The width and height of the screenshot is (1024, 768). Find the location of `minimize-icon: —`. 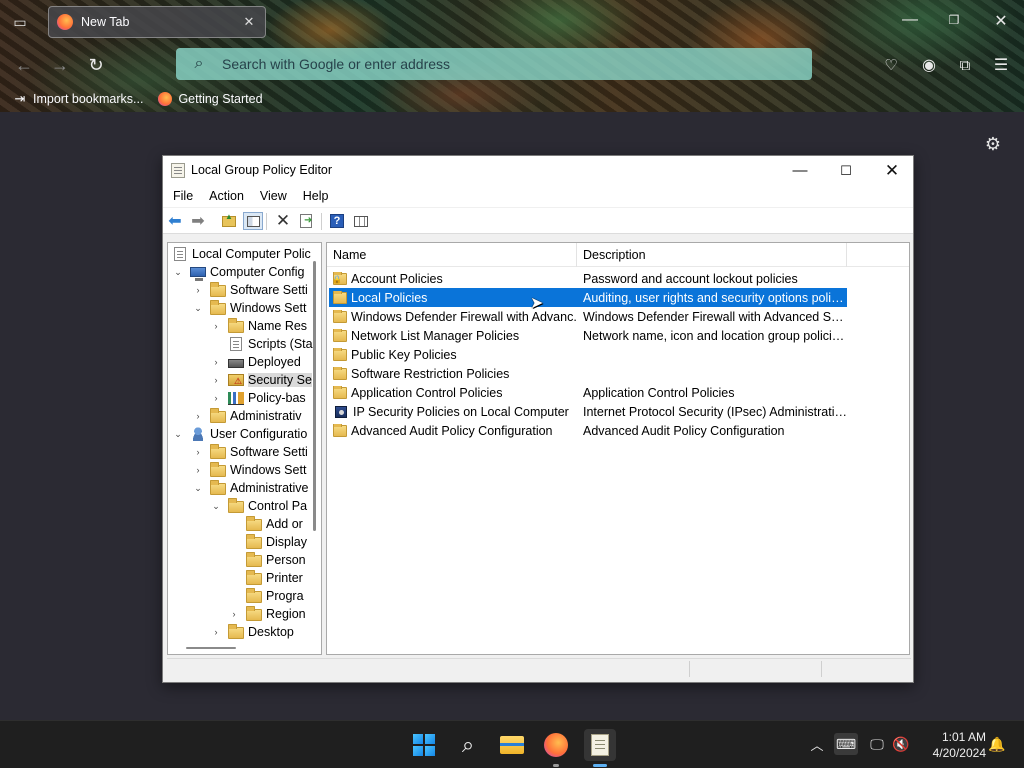

minimize-icon: — is located at coordinates (800, 170).